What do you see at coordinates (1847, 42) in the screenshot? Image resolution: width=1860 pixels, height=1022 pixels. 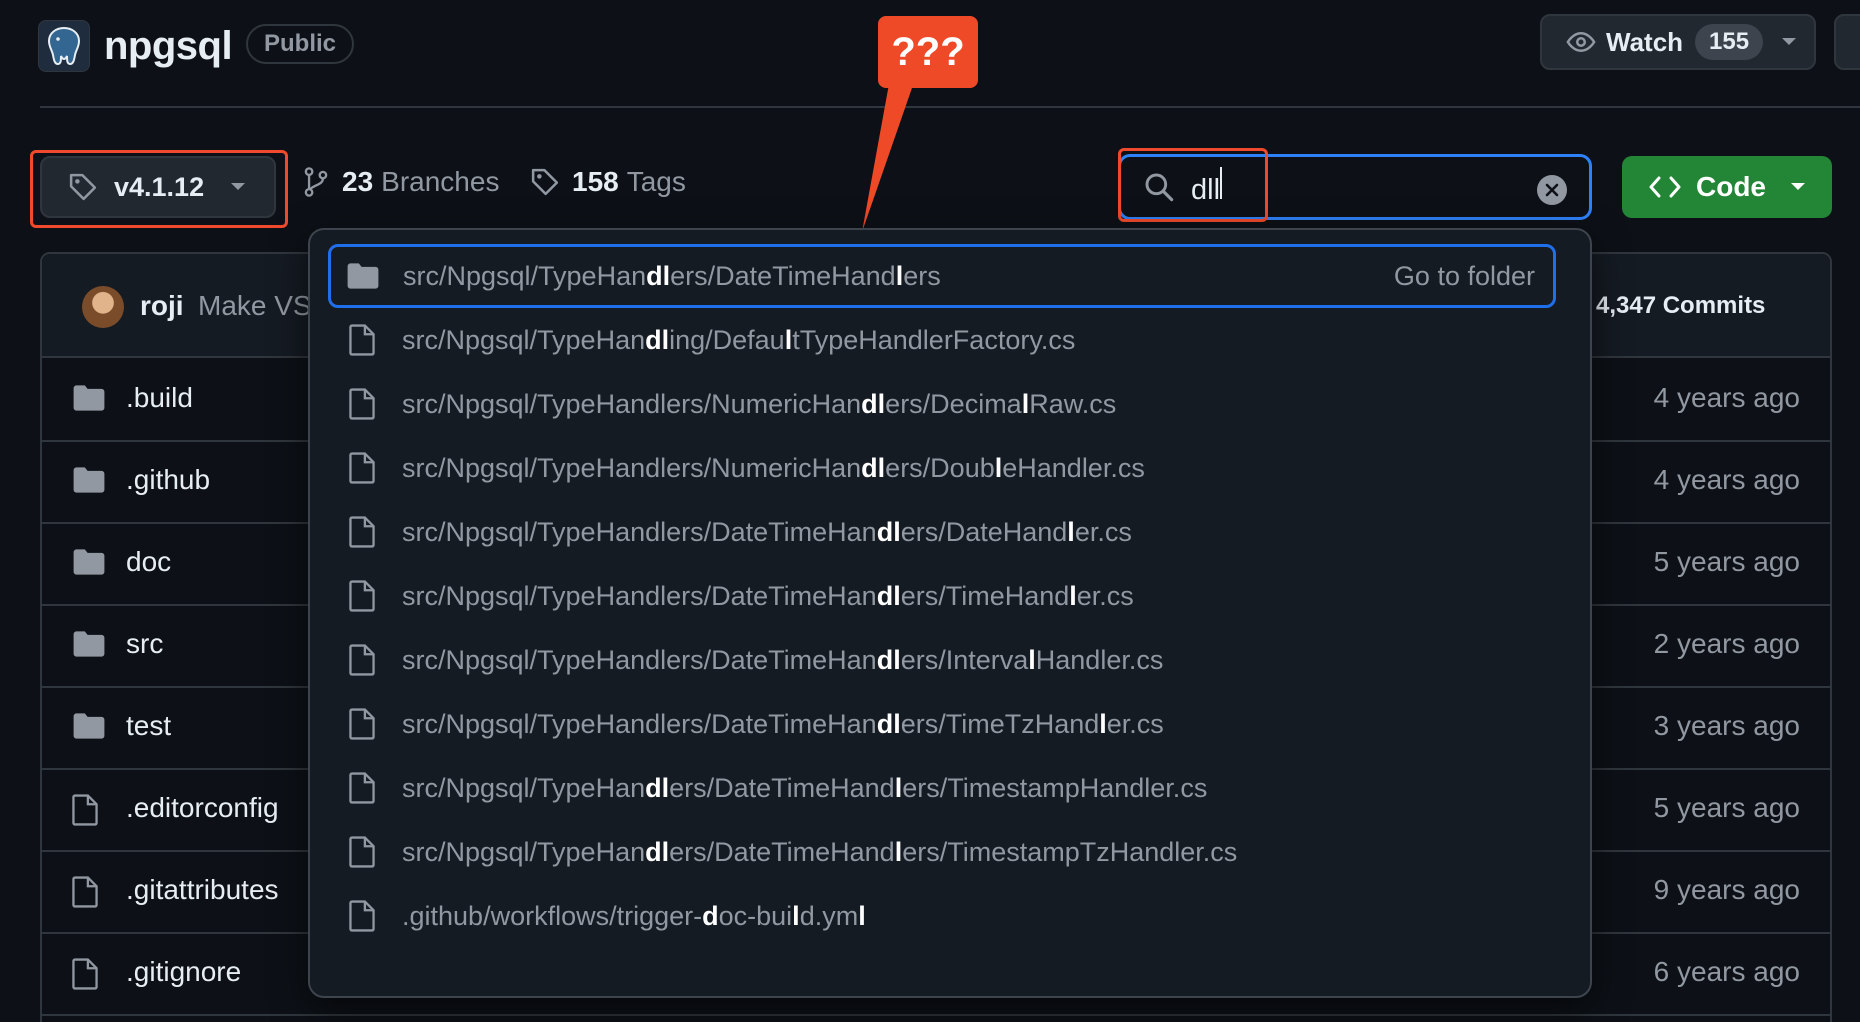 I see `star-button` at bounding box center [1847, 42].